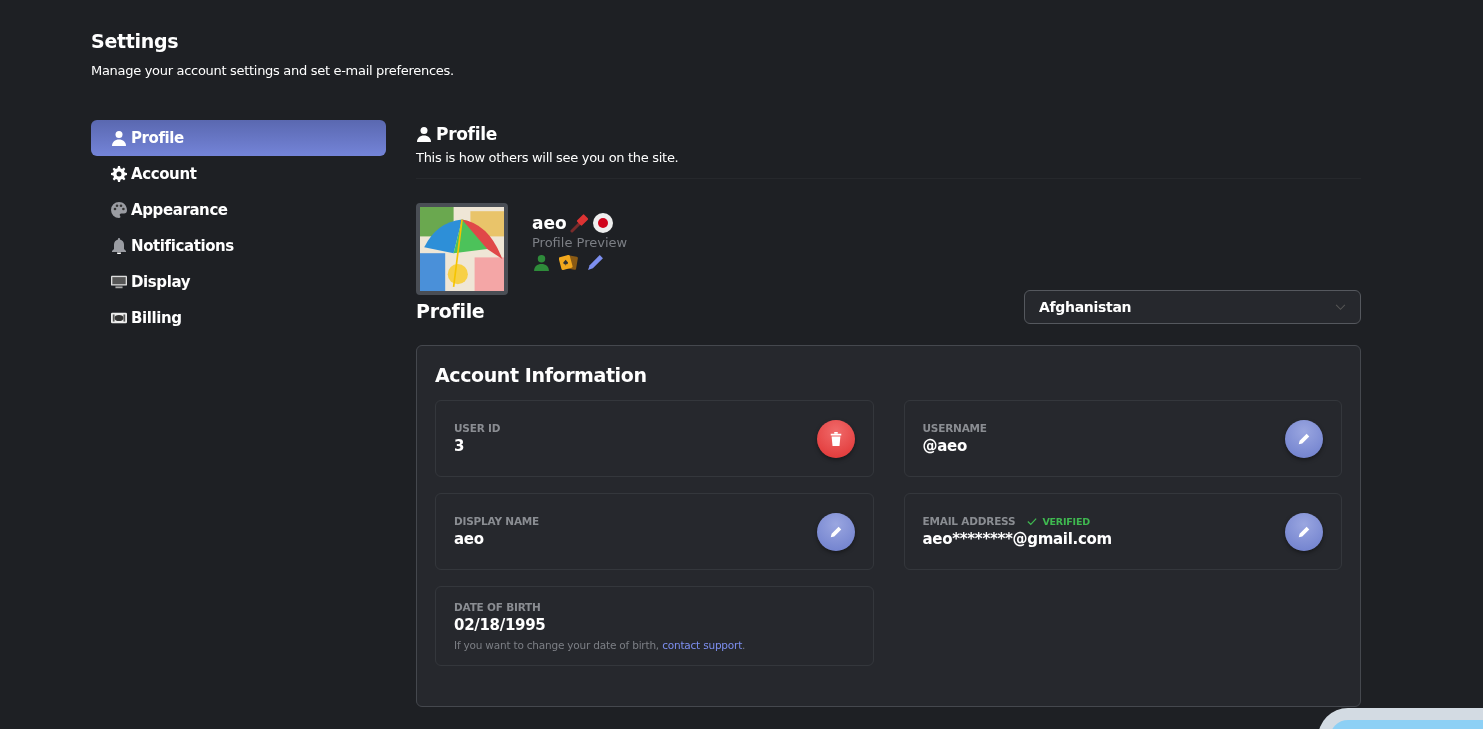  Describe the element at coordinates (549, 223) in the screenshot. I see `profile-name: aeo` at that location.